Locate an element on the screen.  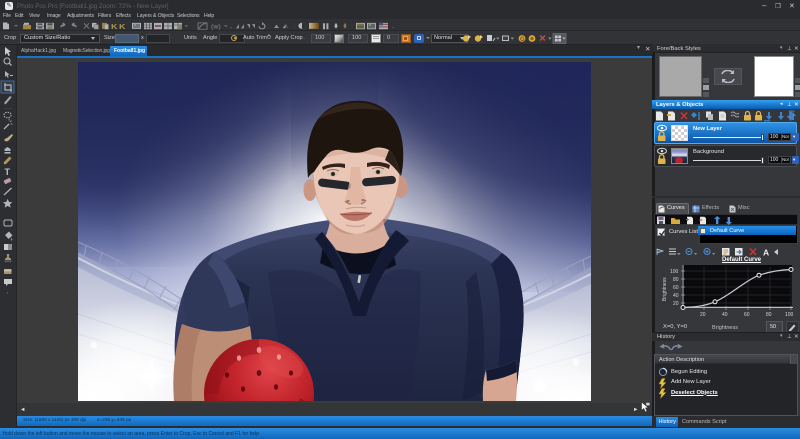
svg-text: T is located at coordinates (8, 172).